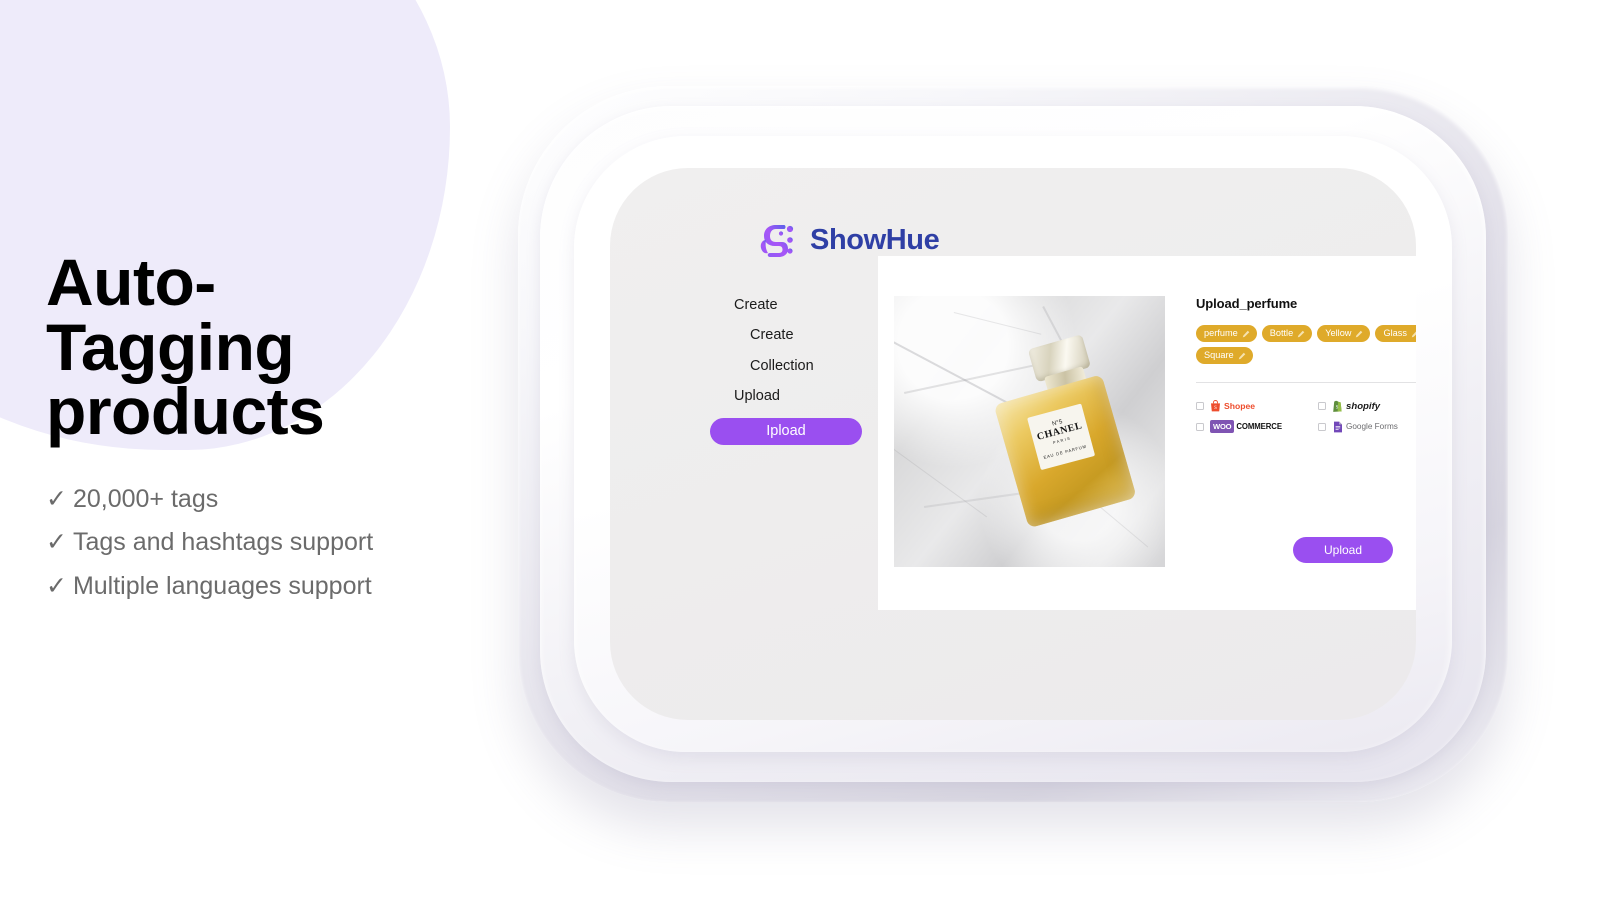 Image resolution: width=1600 pixels, height=900 pixels. Describe the element at coordinates (1215, 406) in the screenshot. I see `shopee-bag-icon: S` at that location.